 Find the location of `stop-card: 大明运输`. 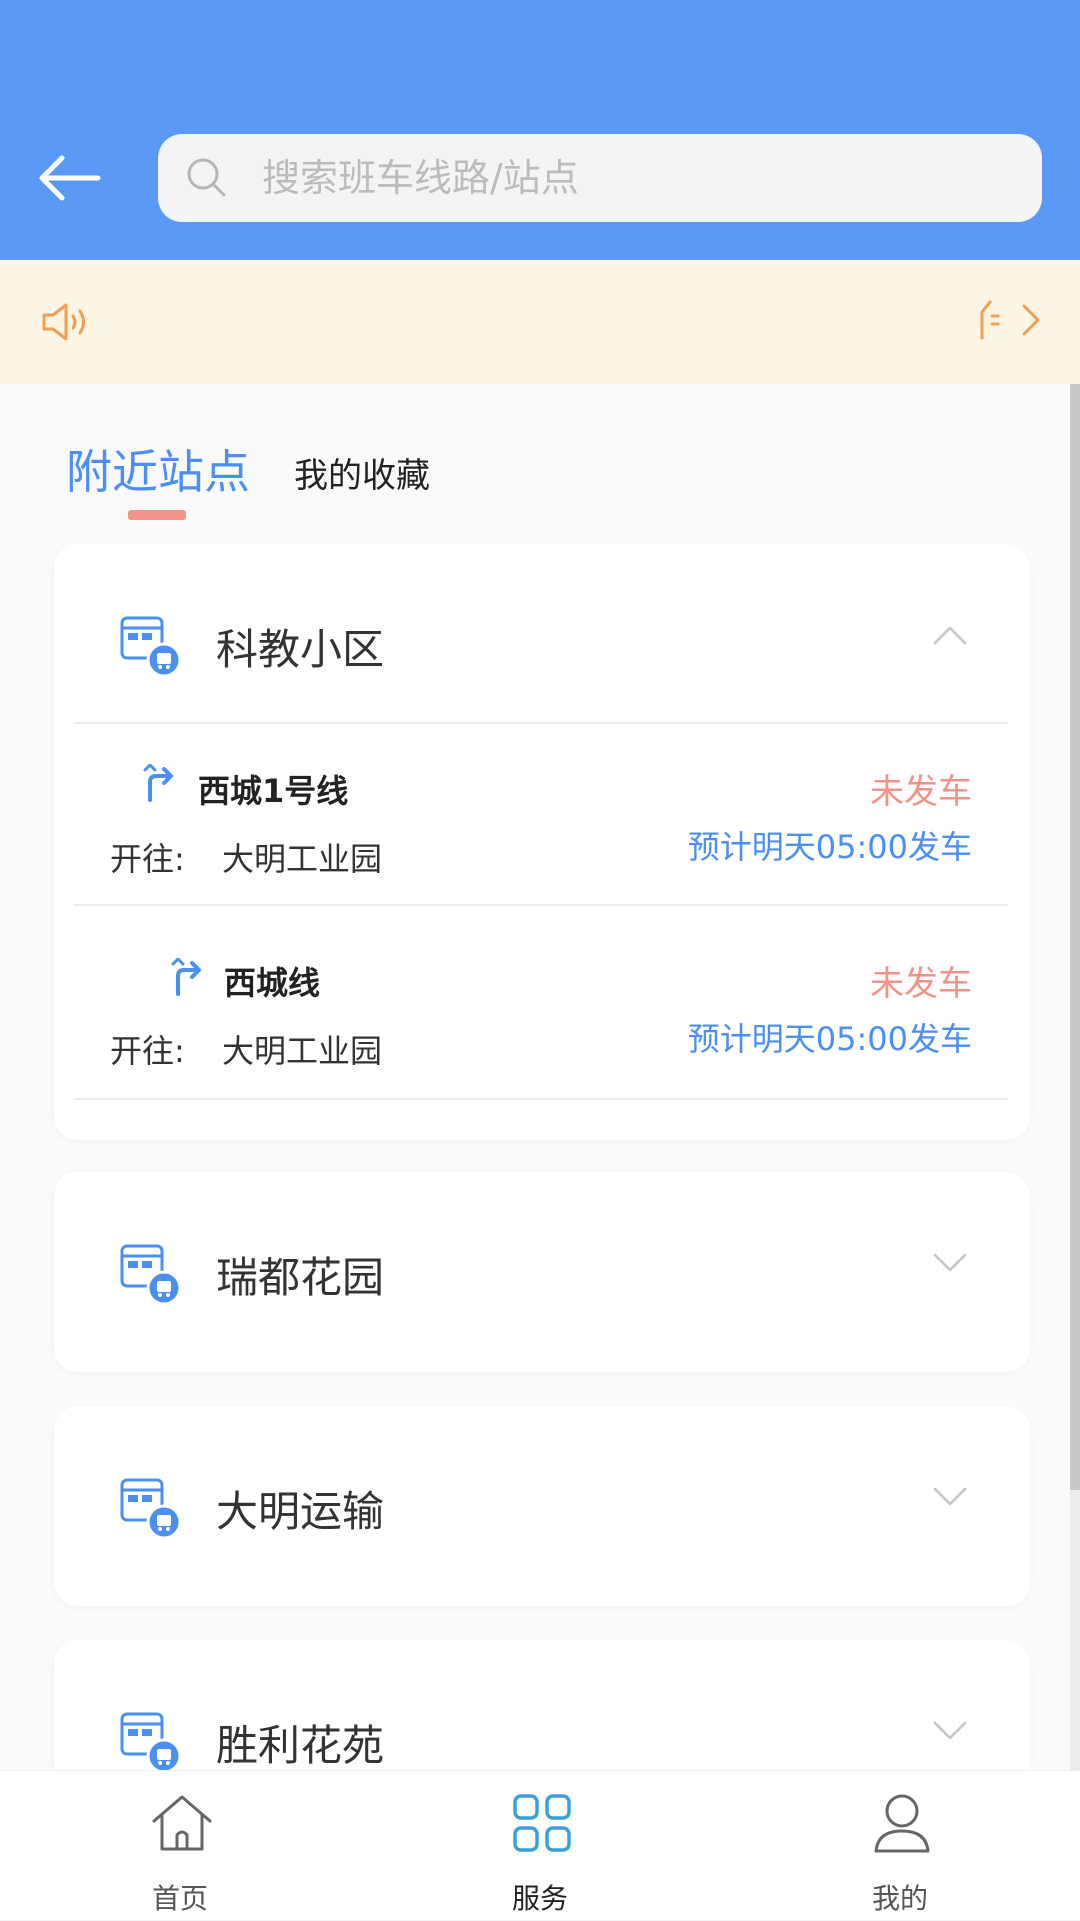

stop-card: 大明运输 is located at coordinates (542, 1506).